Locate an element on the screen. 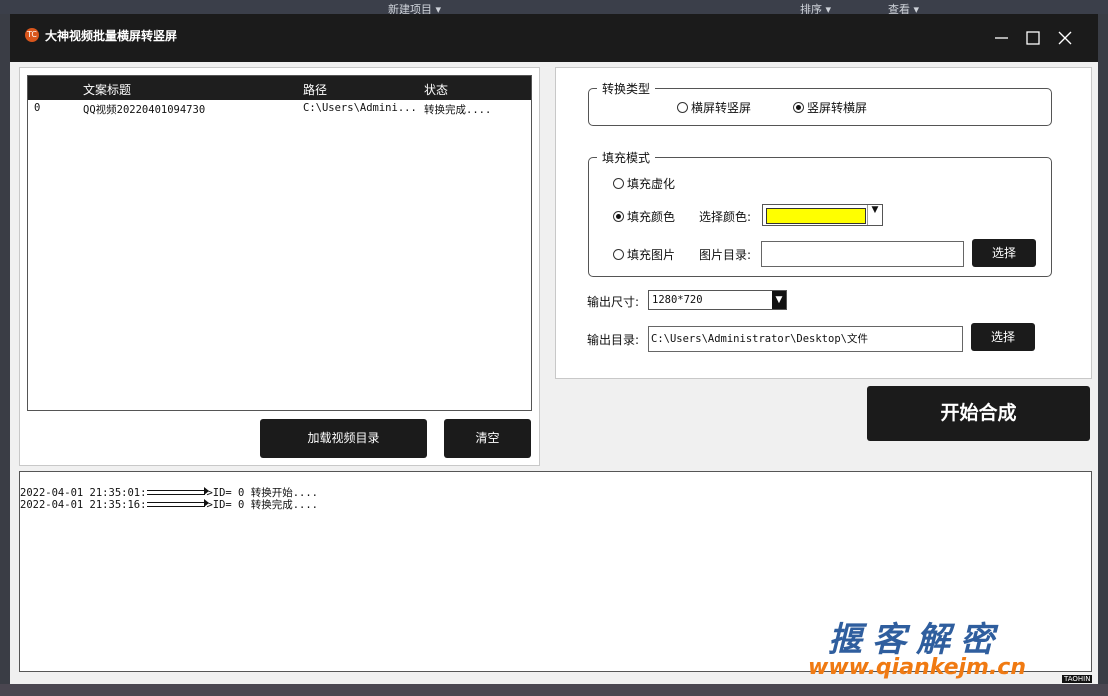  minimize-button is located at coordinates (1002, 38).